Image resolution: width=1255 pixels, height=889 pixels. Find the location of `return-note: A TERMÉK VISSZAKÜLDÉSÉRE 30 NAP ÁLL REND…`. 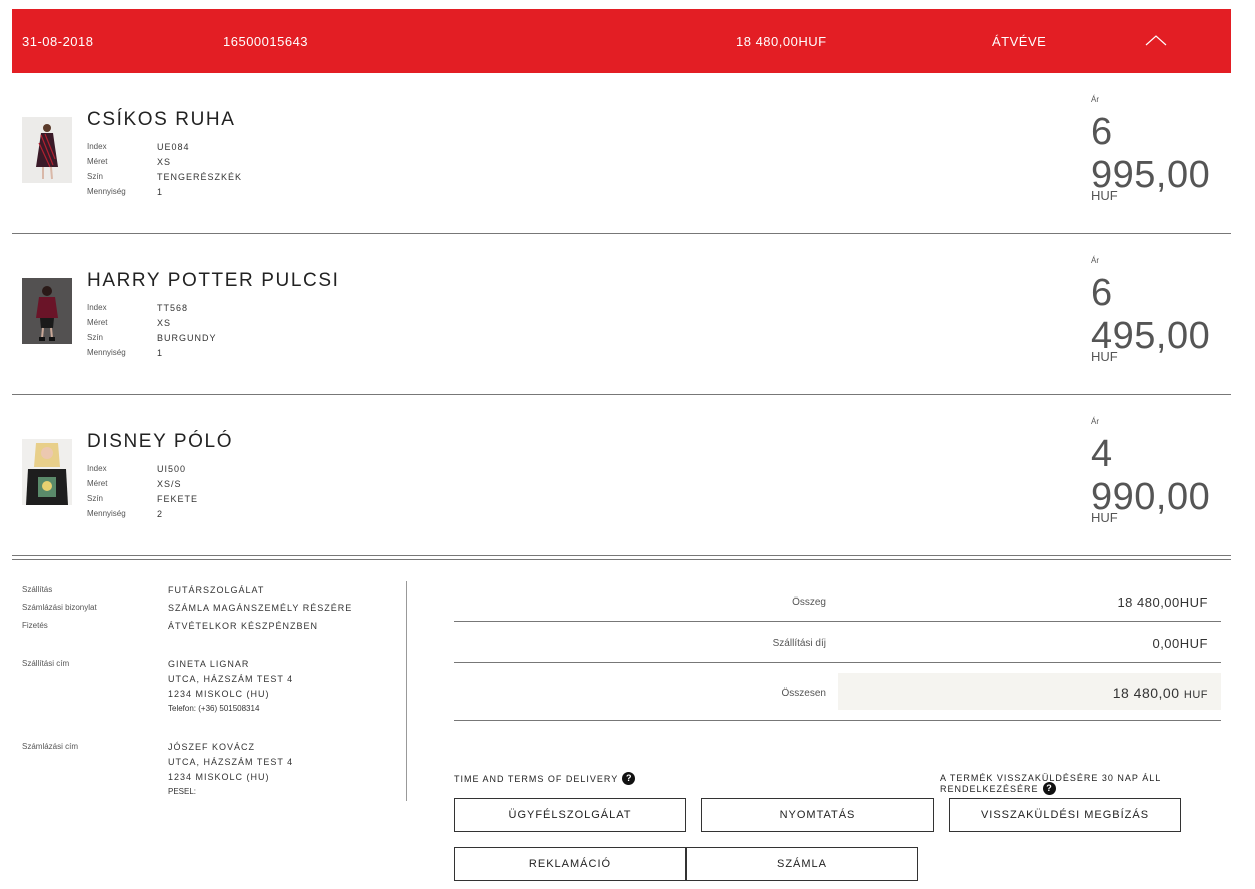

return-note: A TERMÉK VISSZAKÜLDÉSÉRE 30 NAP ÁLL REND… is located at coordinates (1097, 784).